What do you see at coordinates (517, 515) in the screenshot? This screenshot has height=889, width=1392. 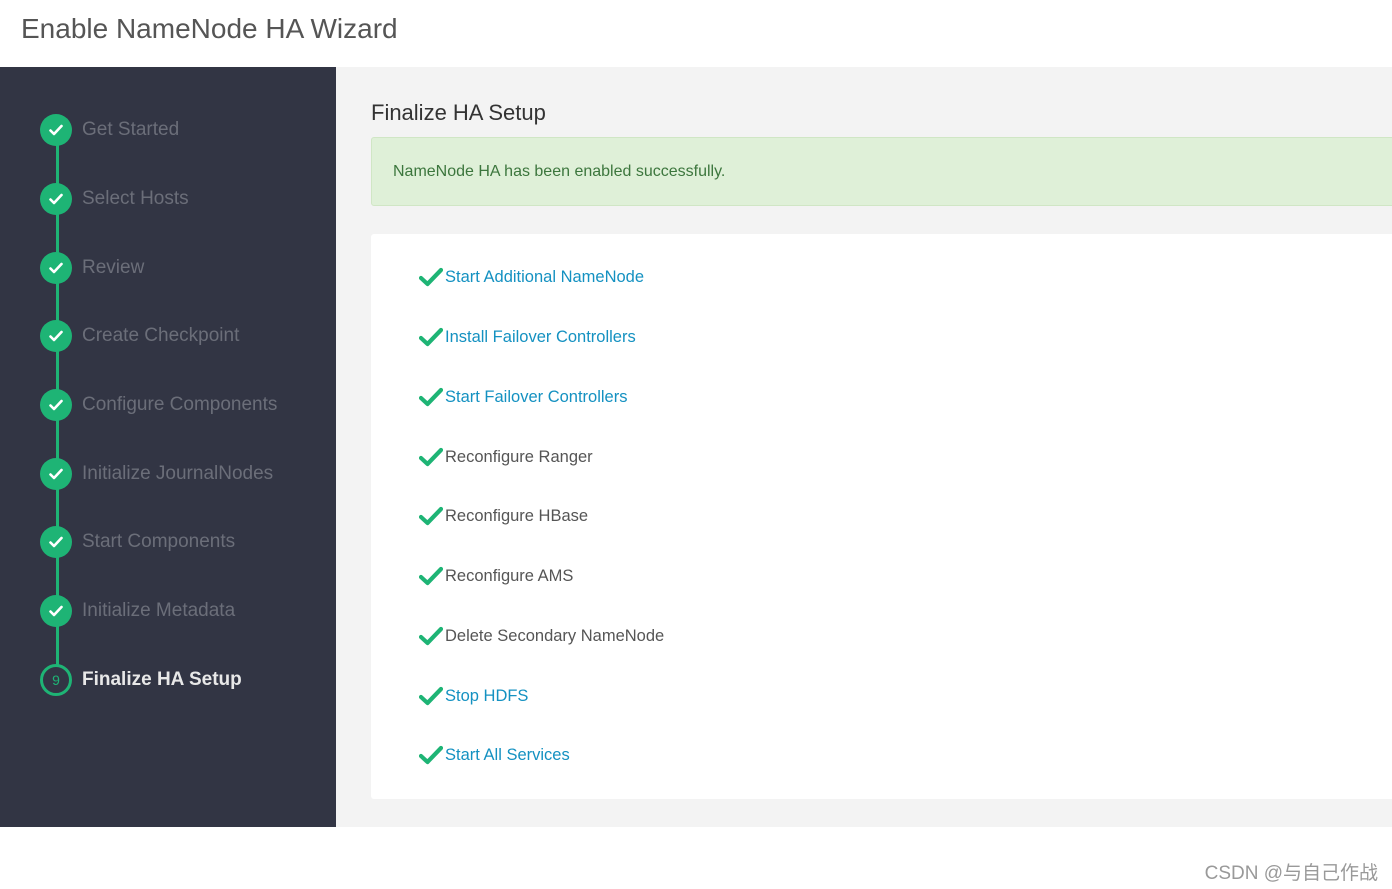 I see `task-label: Reconfigure HBase` at bounding box center [517, 515].